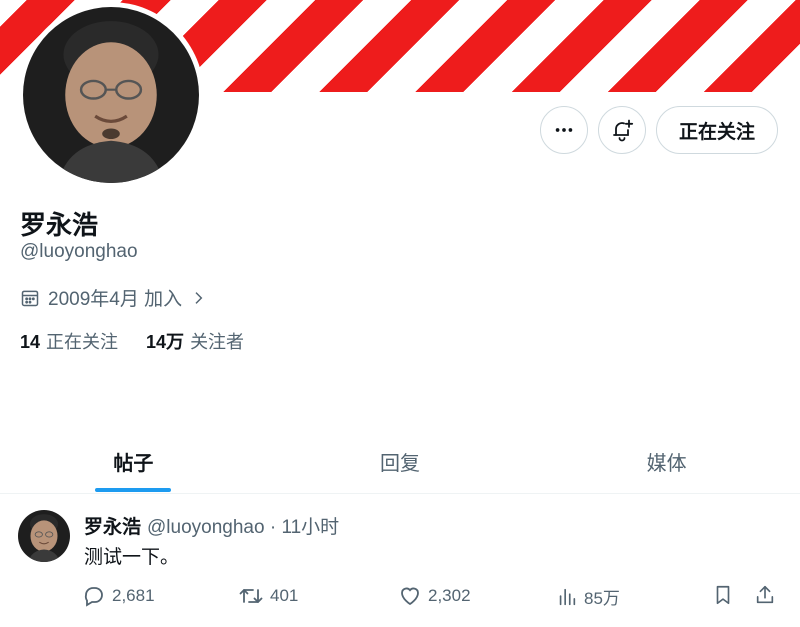  I want to click on profile-avatar, so click(111, 95).